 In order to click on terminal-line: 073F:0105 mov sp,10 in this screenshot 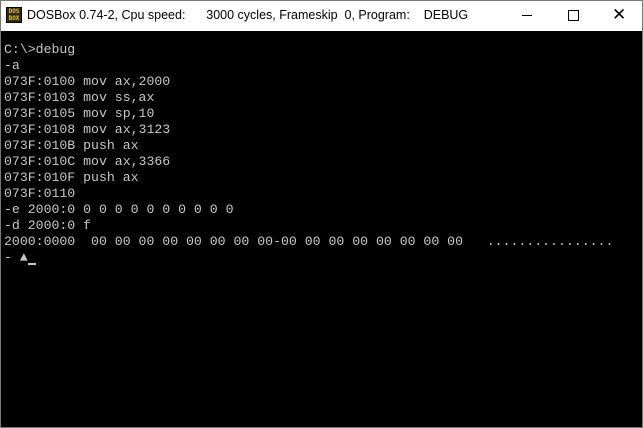, I will do `click(79, 113)`.